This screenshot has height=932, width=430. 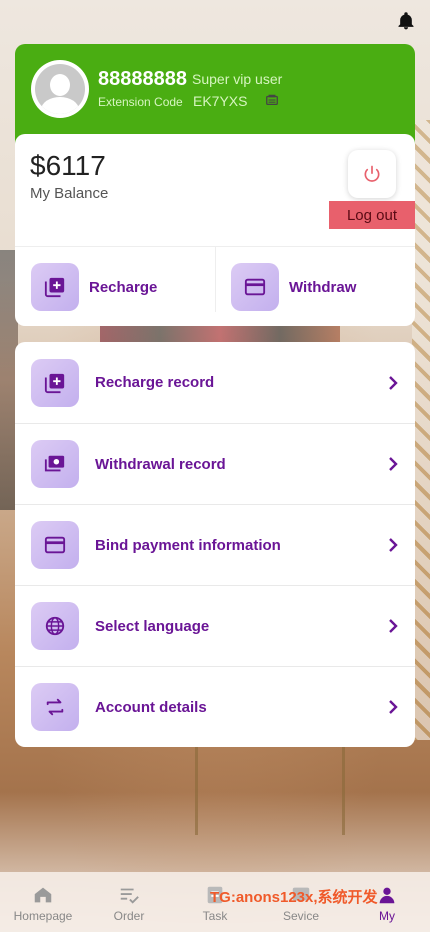 I want to click on recharge-button: Recharge, so click(x=94, y=287).